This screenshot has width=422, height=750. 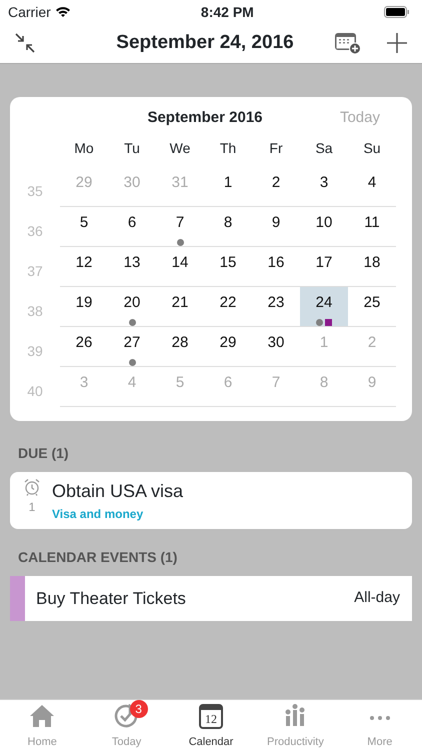 I want to click on day-cell: 1, so click(x=228, y=187).